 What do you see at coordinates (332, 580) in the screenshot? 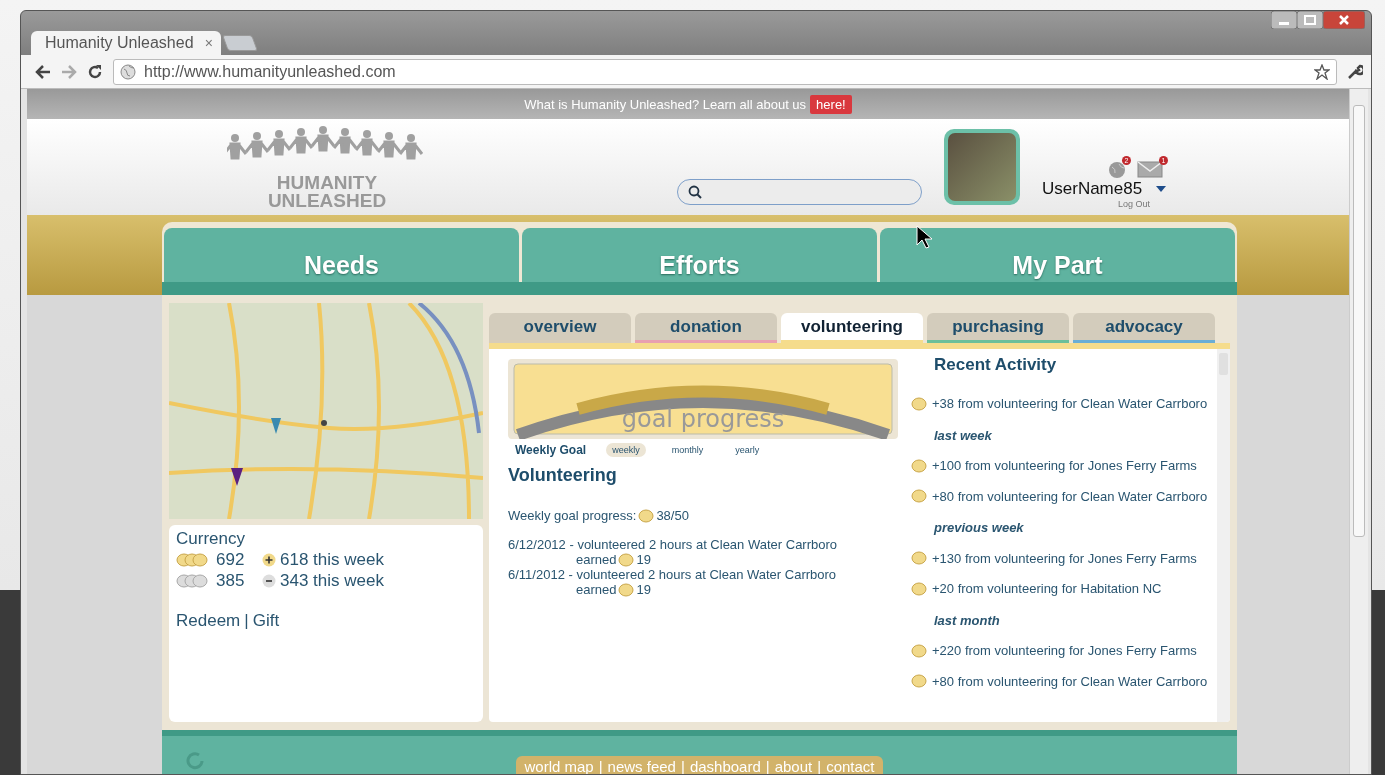
I see `weekly-change: 343 this week` at bounding box center [332, 580].